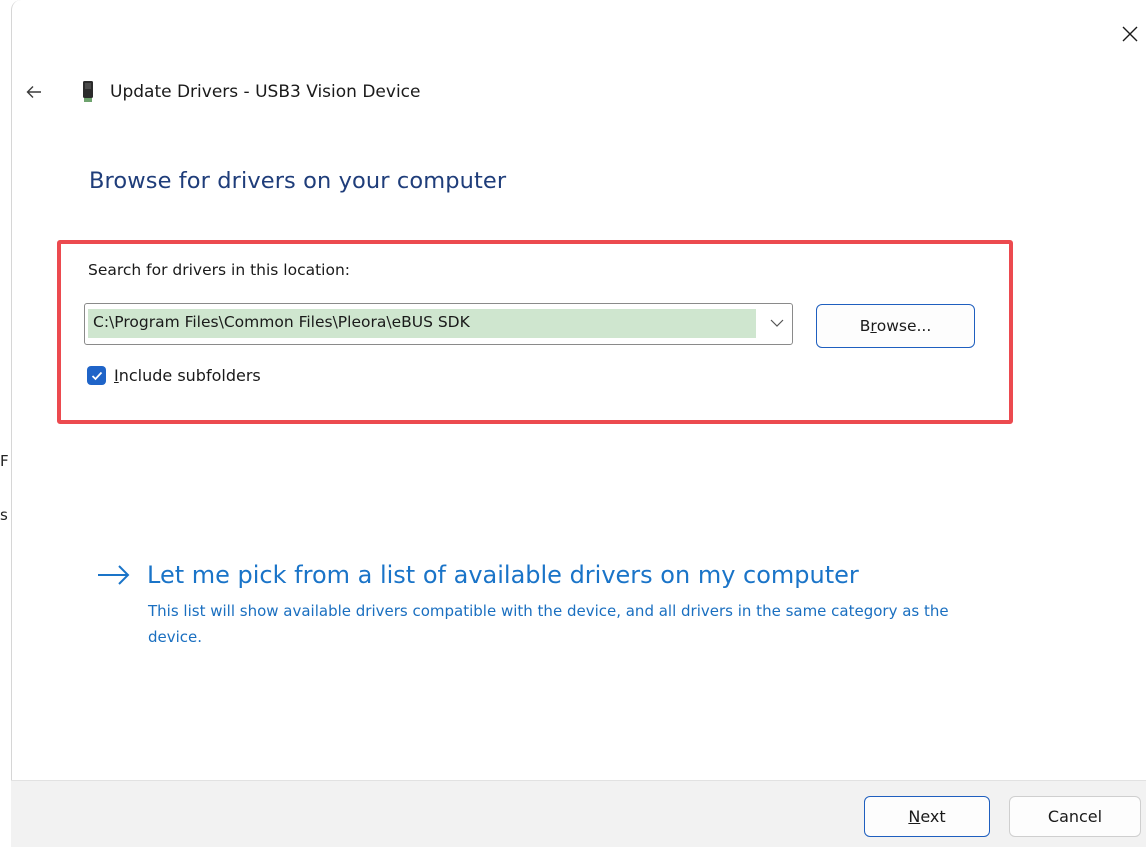 The width and height of the screenshot is (1146, 847). I want to click on include-subfolders-label: Include subfolders, so click(187, 375).